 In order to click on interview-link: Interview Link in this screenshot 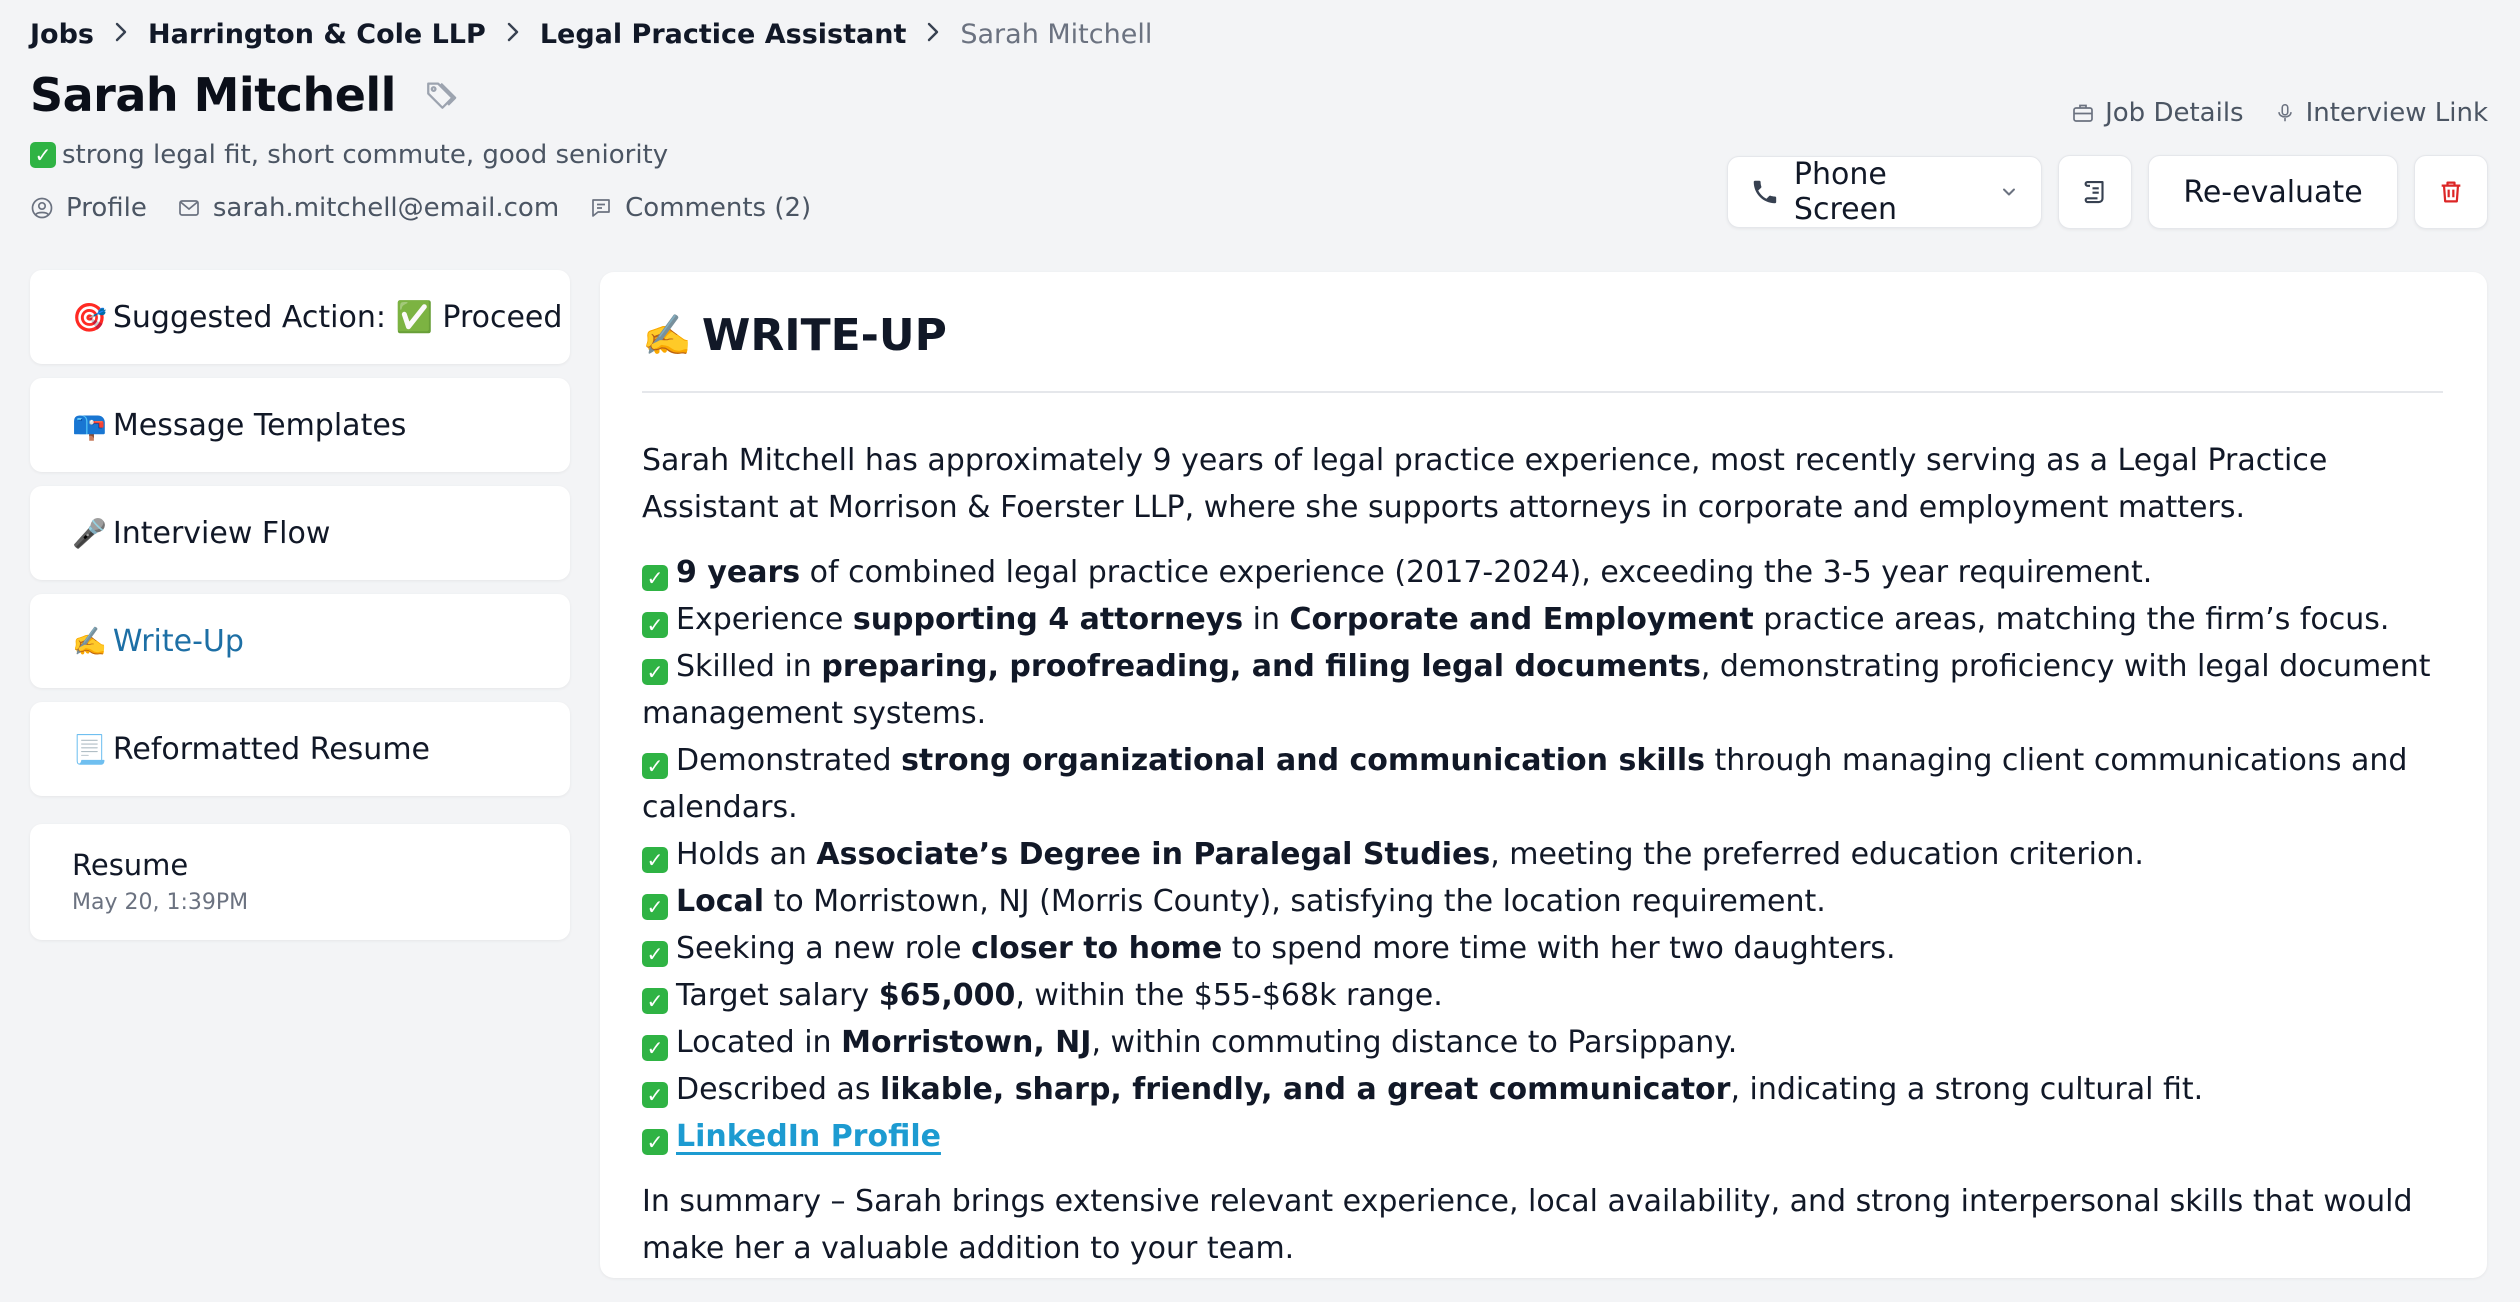, I will do `click(2381, 113)`.